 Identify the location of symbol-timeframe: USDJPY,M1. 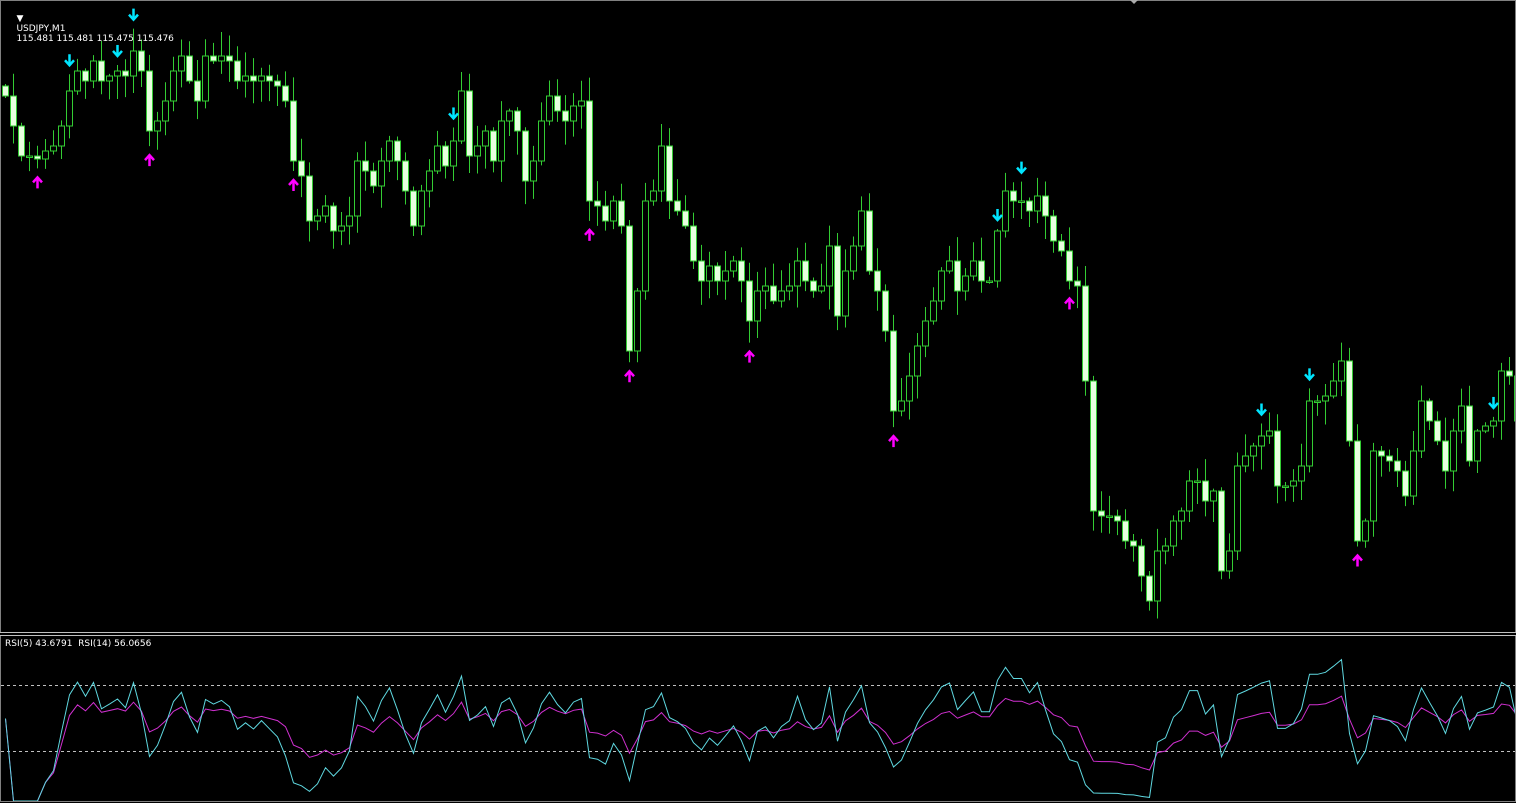
(41, 29).